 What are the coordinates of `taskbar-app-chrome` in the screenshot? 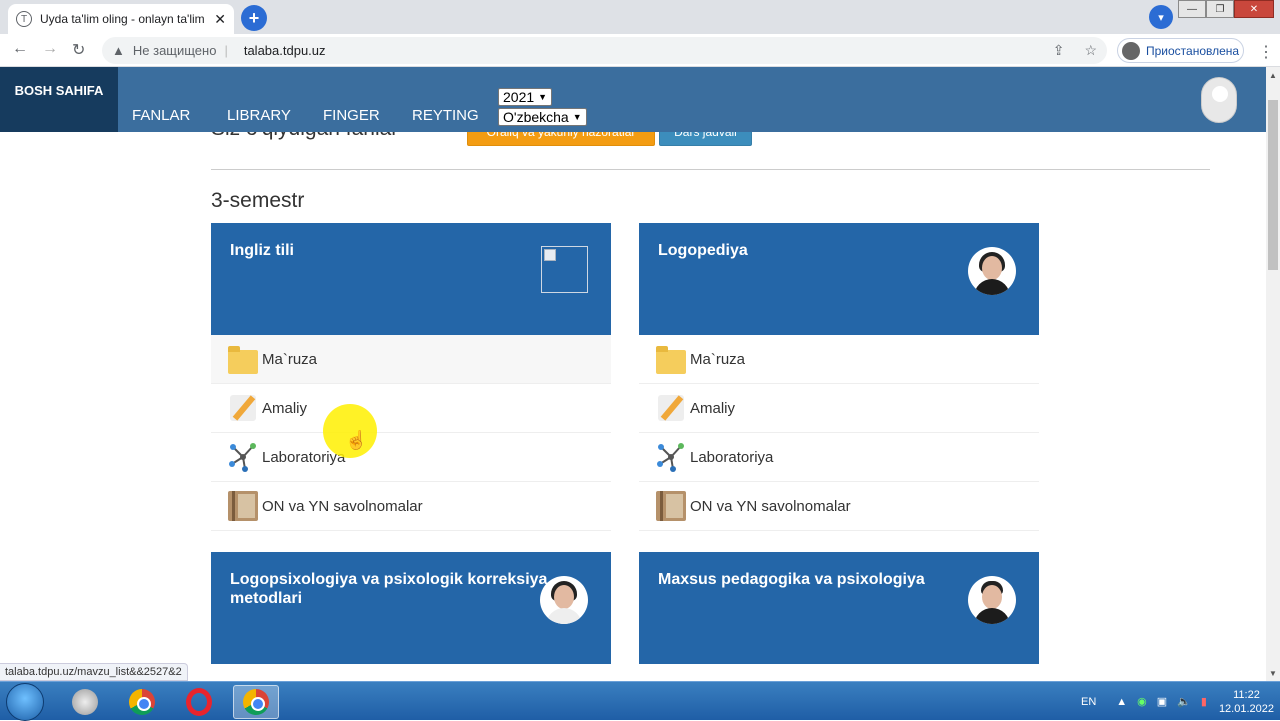 It's located at (142, 702).